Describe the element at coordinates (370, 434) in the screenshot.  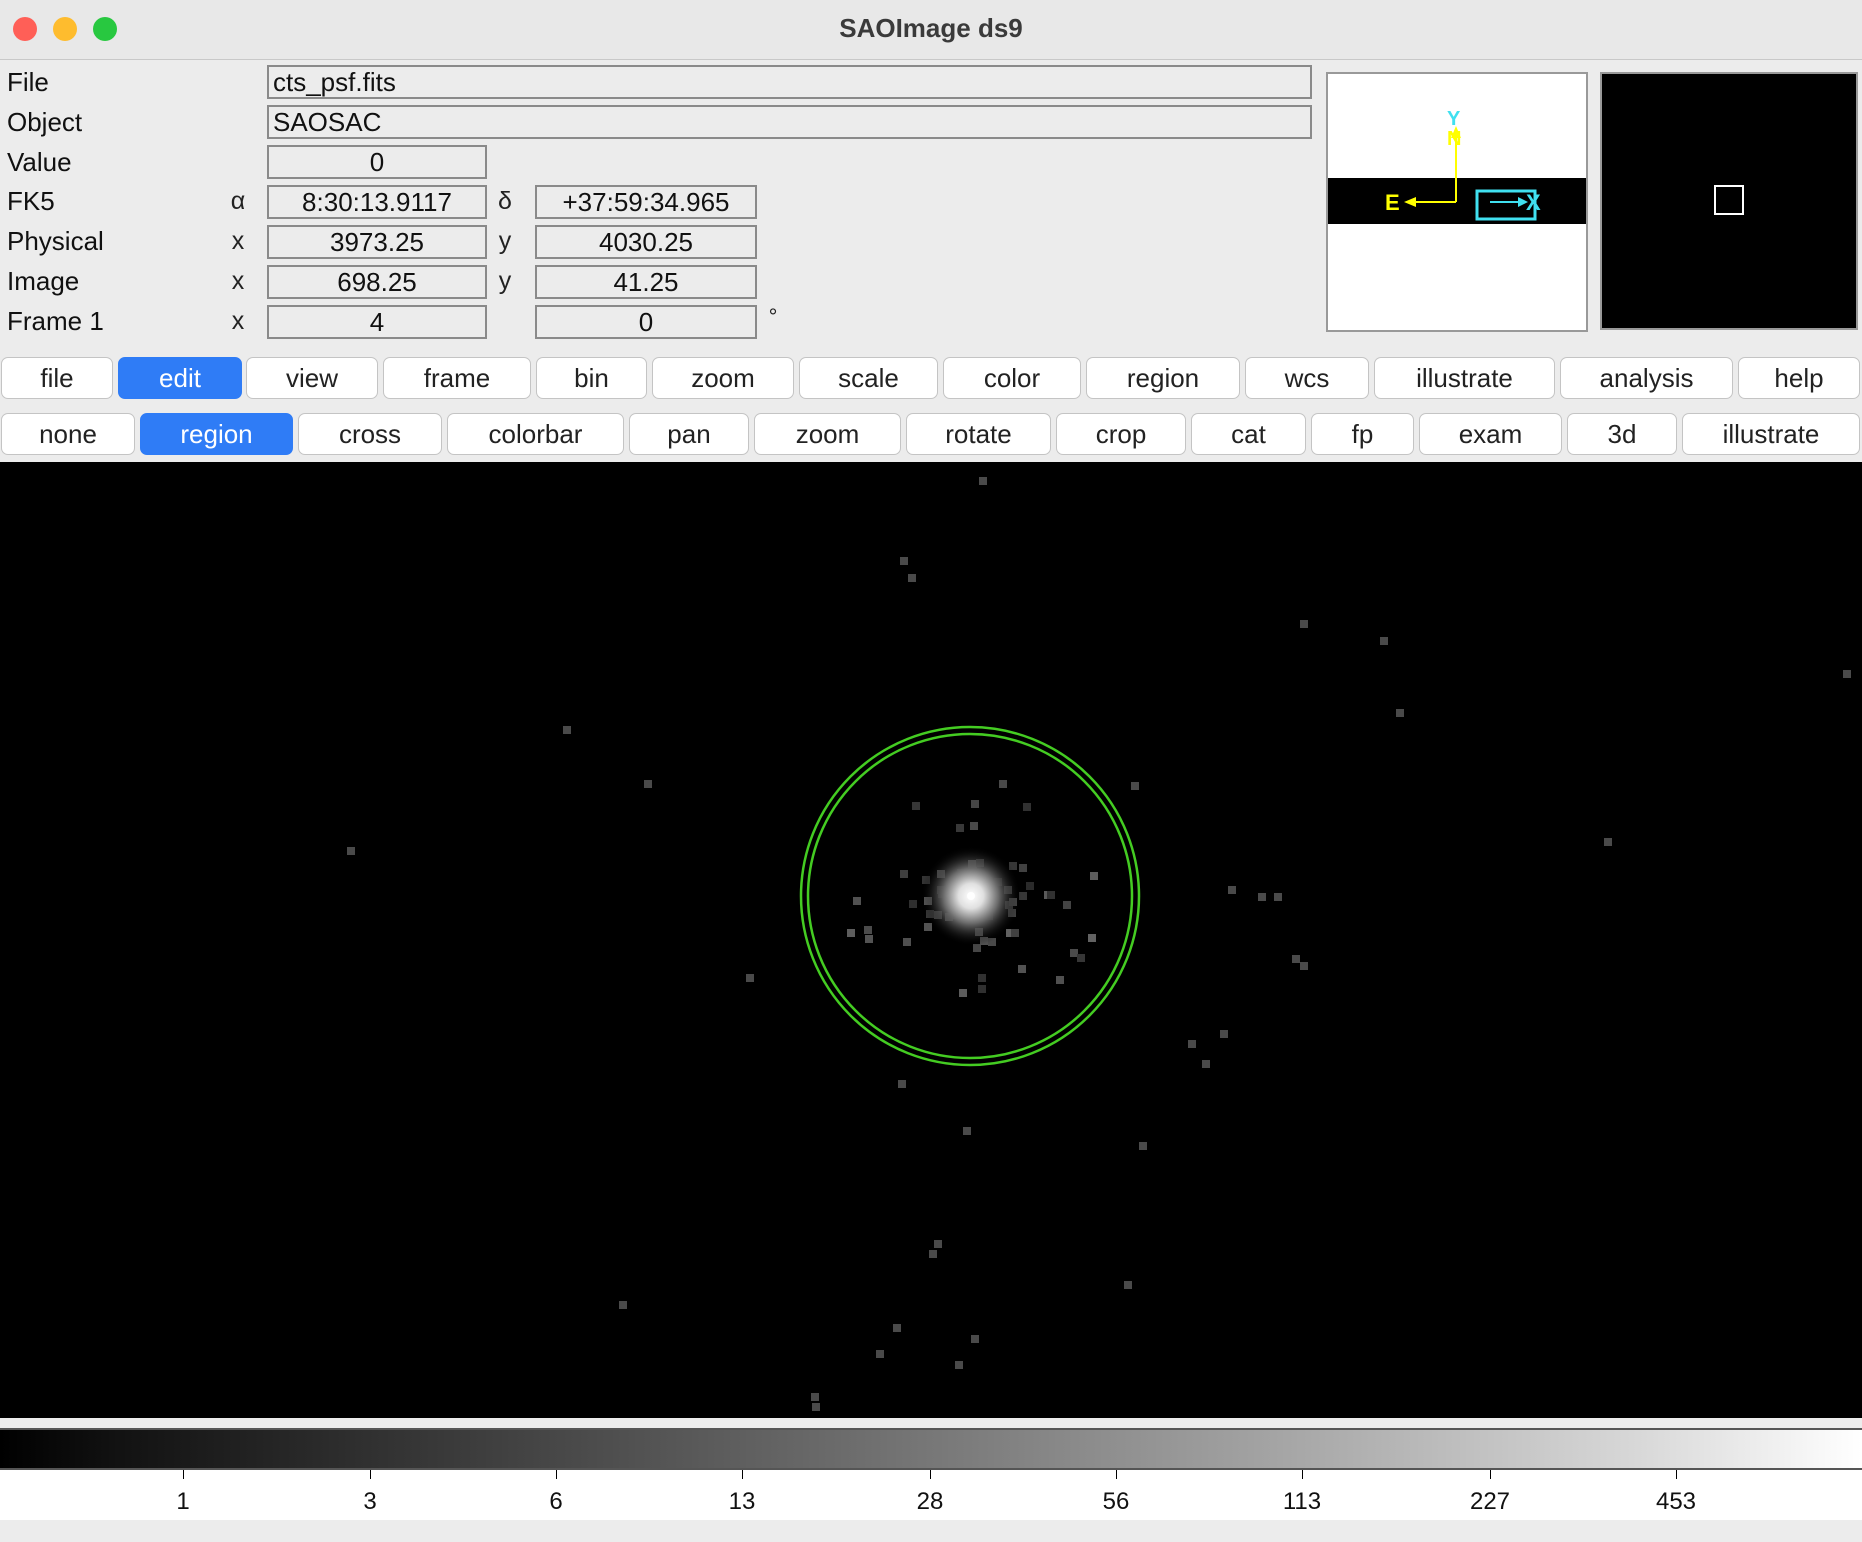
I see `mode-cross-button: cross` at that location.